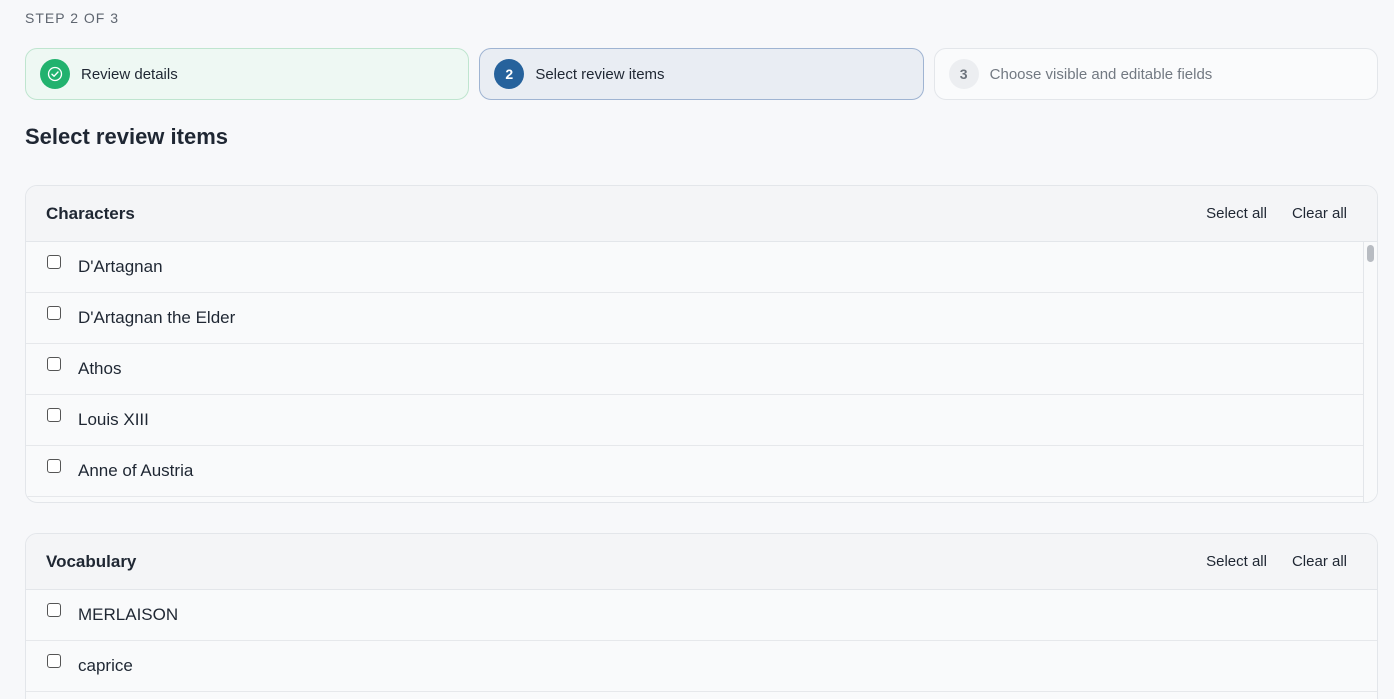 The image size is (1394, 699). What do you see at coordinates (701, 214) in the screenshot?
I see `panel-header: Characters Select all Clear all` at bounding box center [701, 214].